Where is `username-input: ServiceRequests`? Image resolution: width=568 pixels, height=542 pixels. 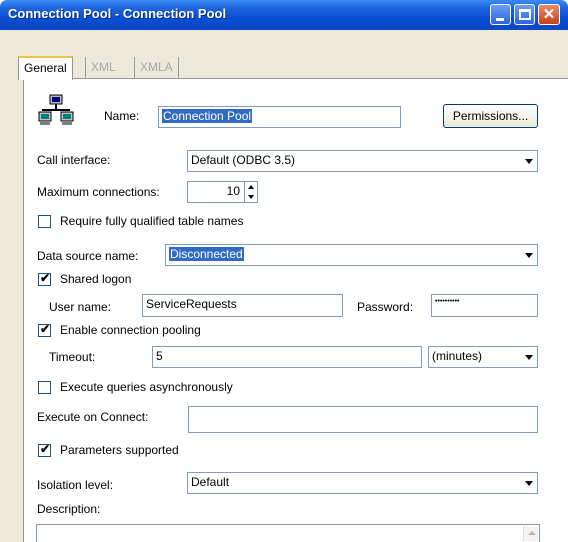
username-input: ServiceRequests is located at coordinates (242, 305).